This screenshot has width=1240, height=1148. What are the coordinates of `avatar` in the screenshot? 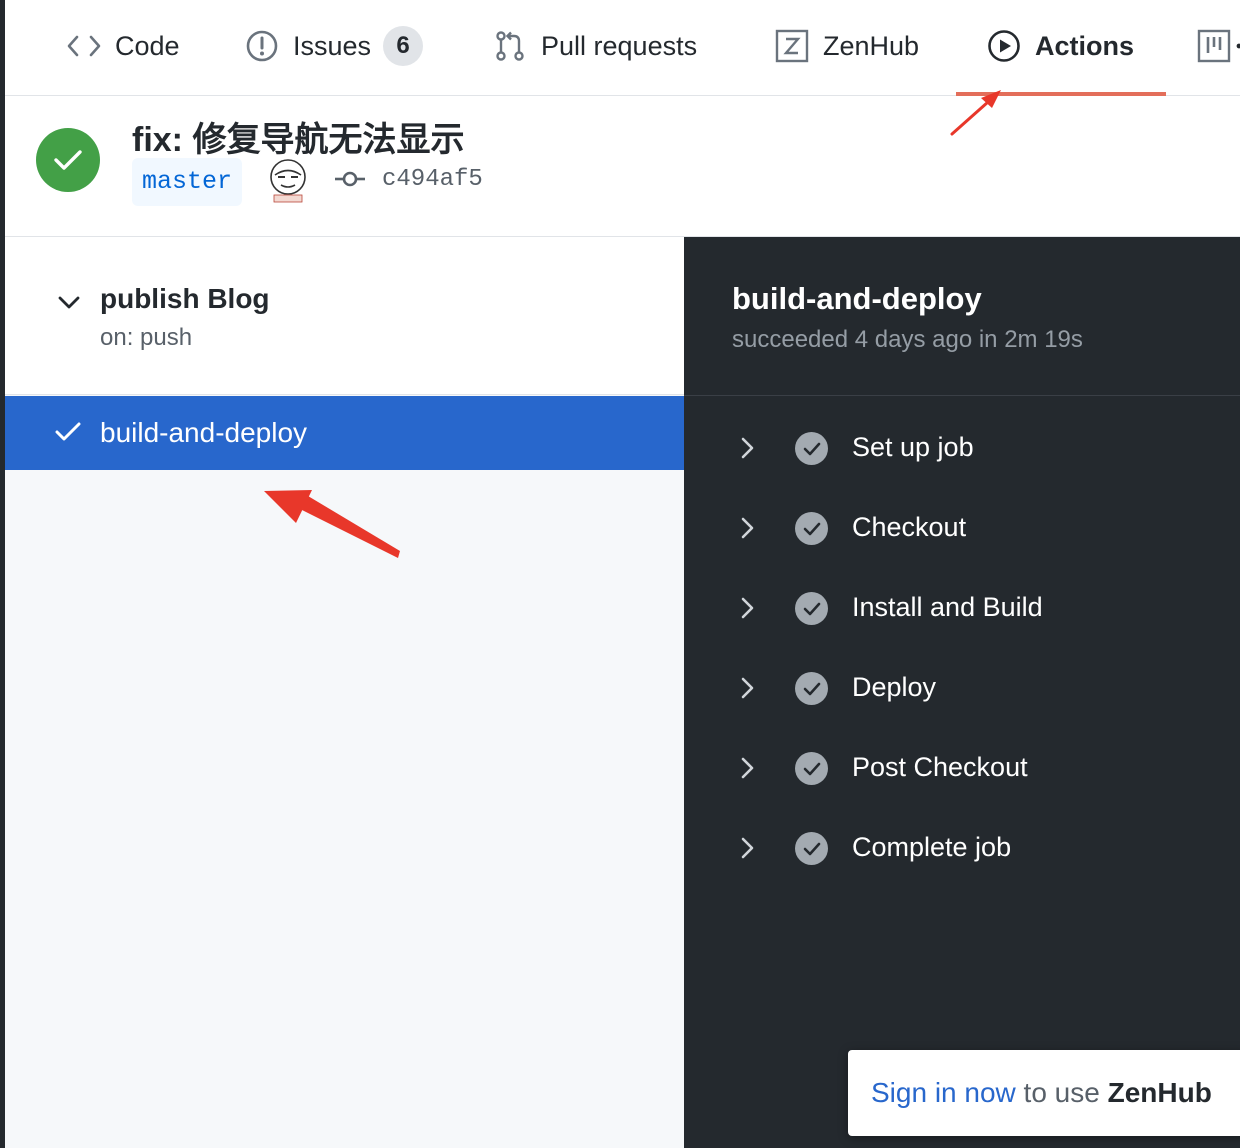 It's located at (288, 181).